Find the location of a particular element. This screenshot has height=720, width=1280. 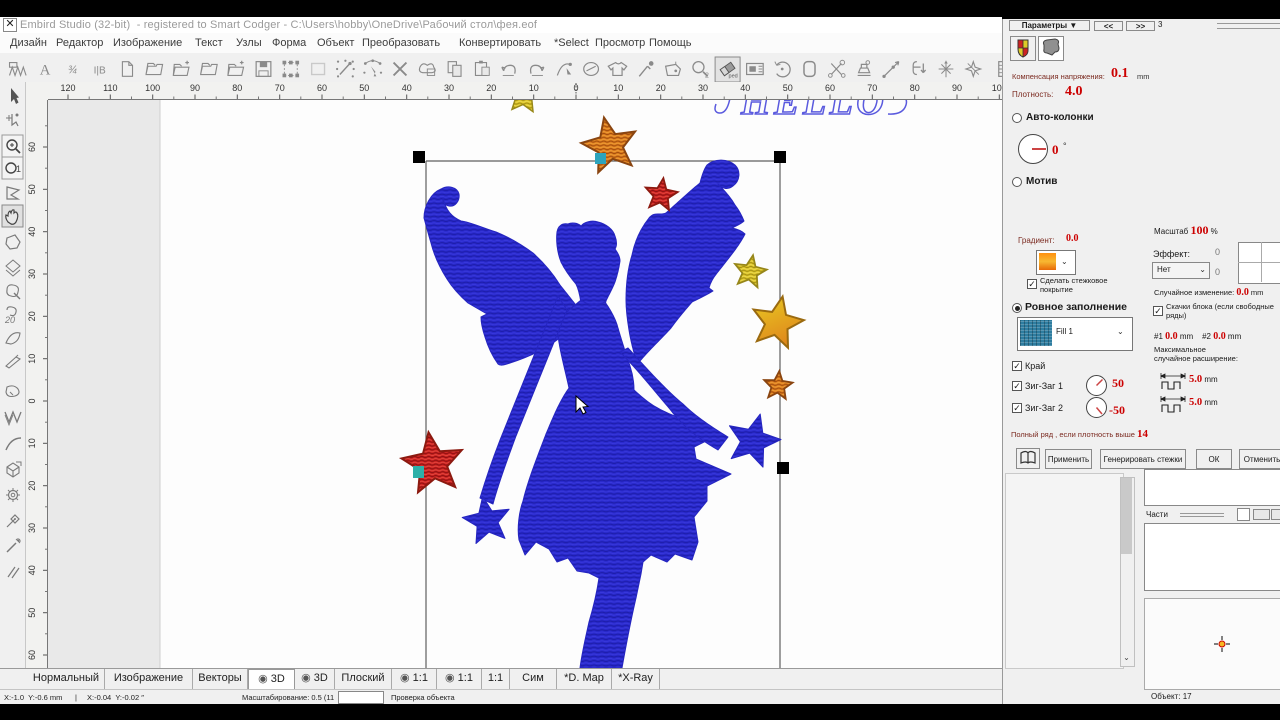

svg-text: 1 is located at coordinates (18, 169).